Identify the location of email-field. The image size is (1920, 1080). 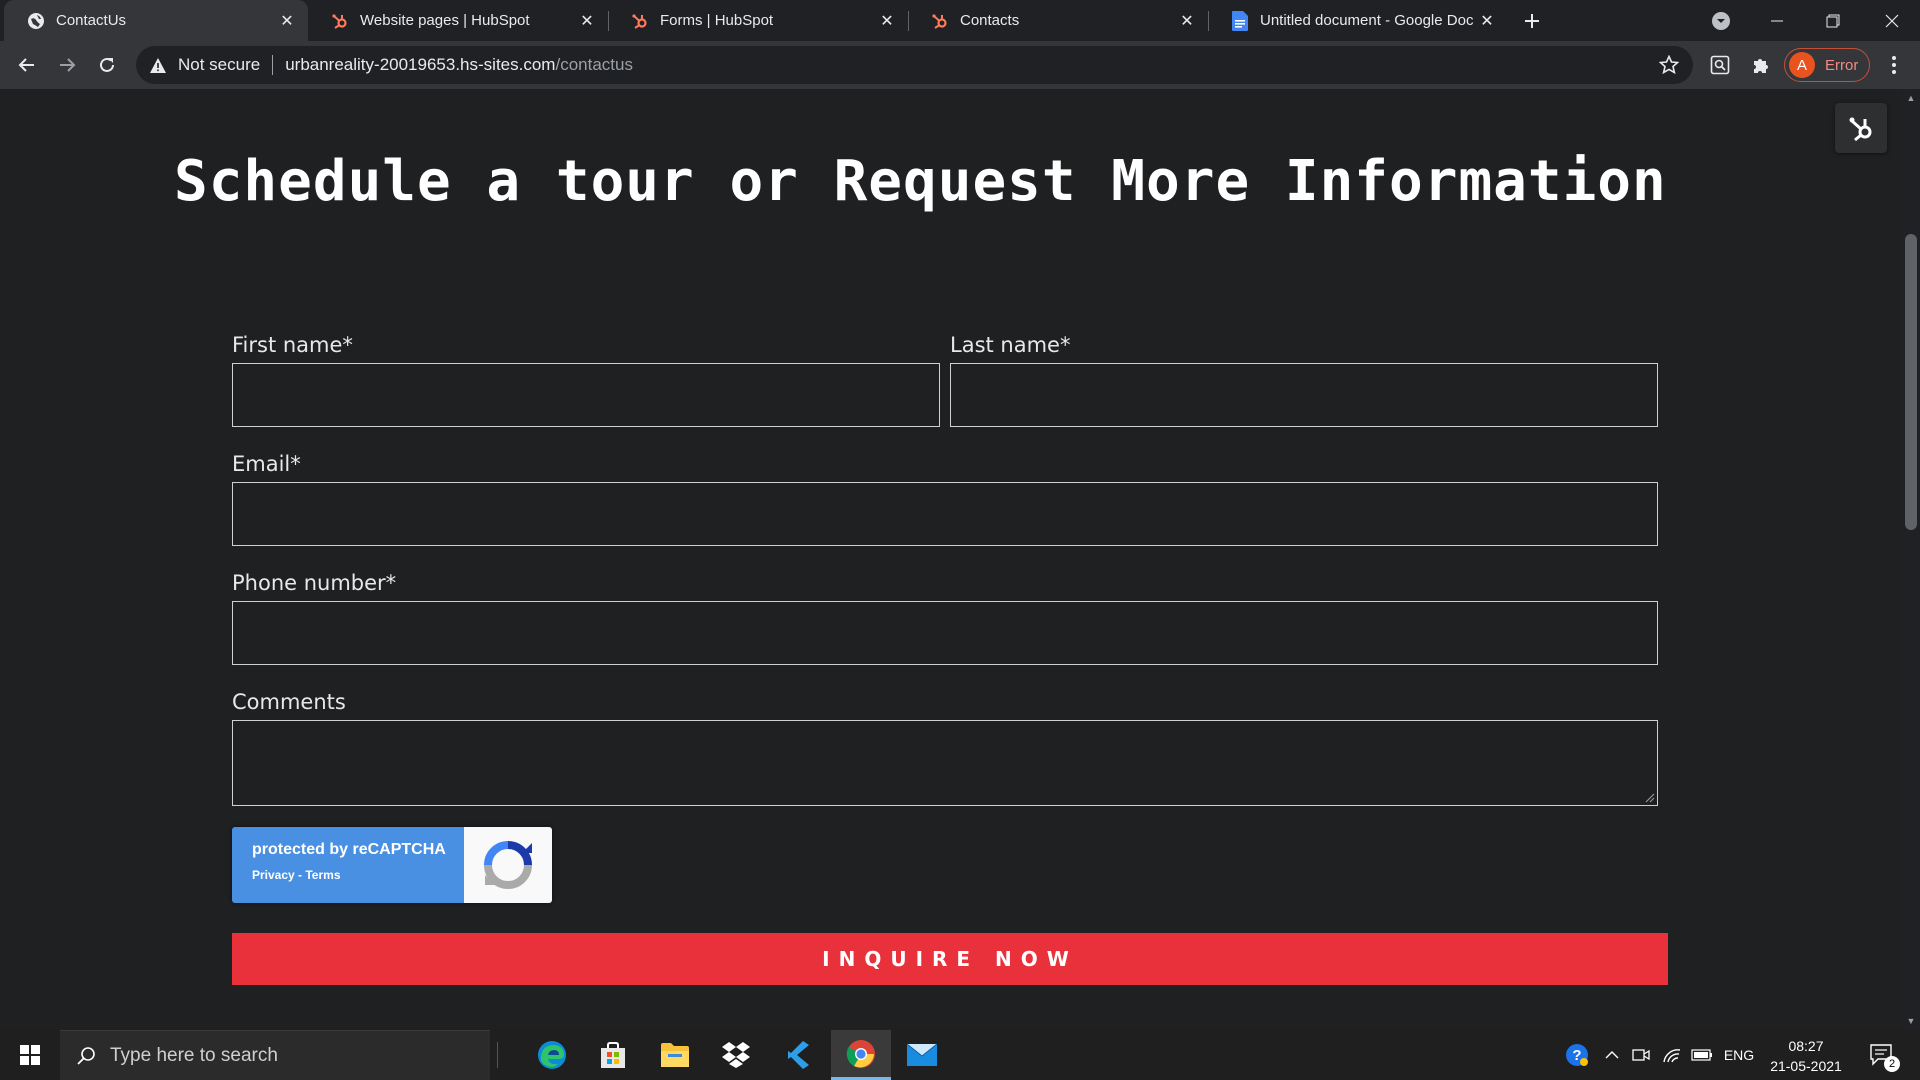
(945, 514).